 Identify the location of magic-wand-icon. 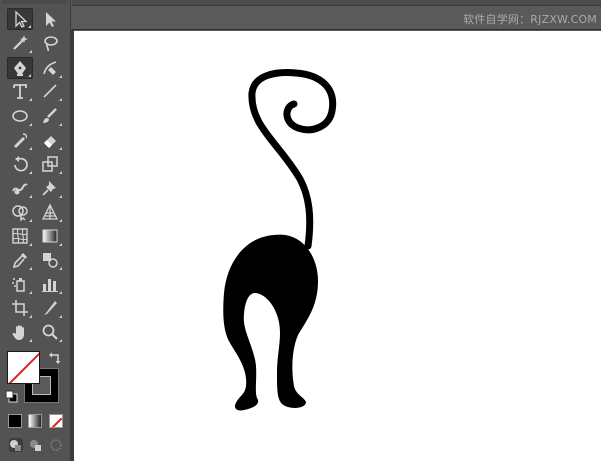
(20, 42).